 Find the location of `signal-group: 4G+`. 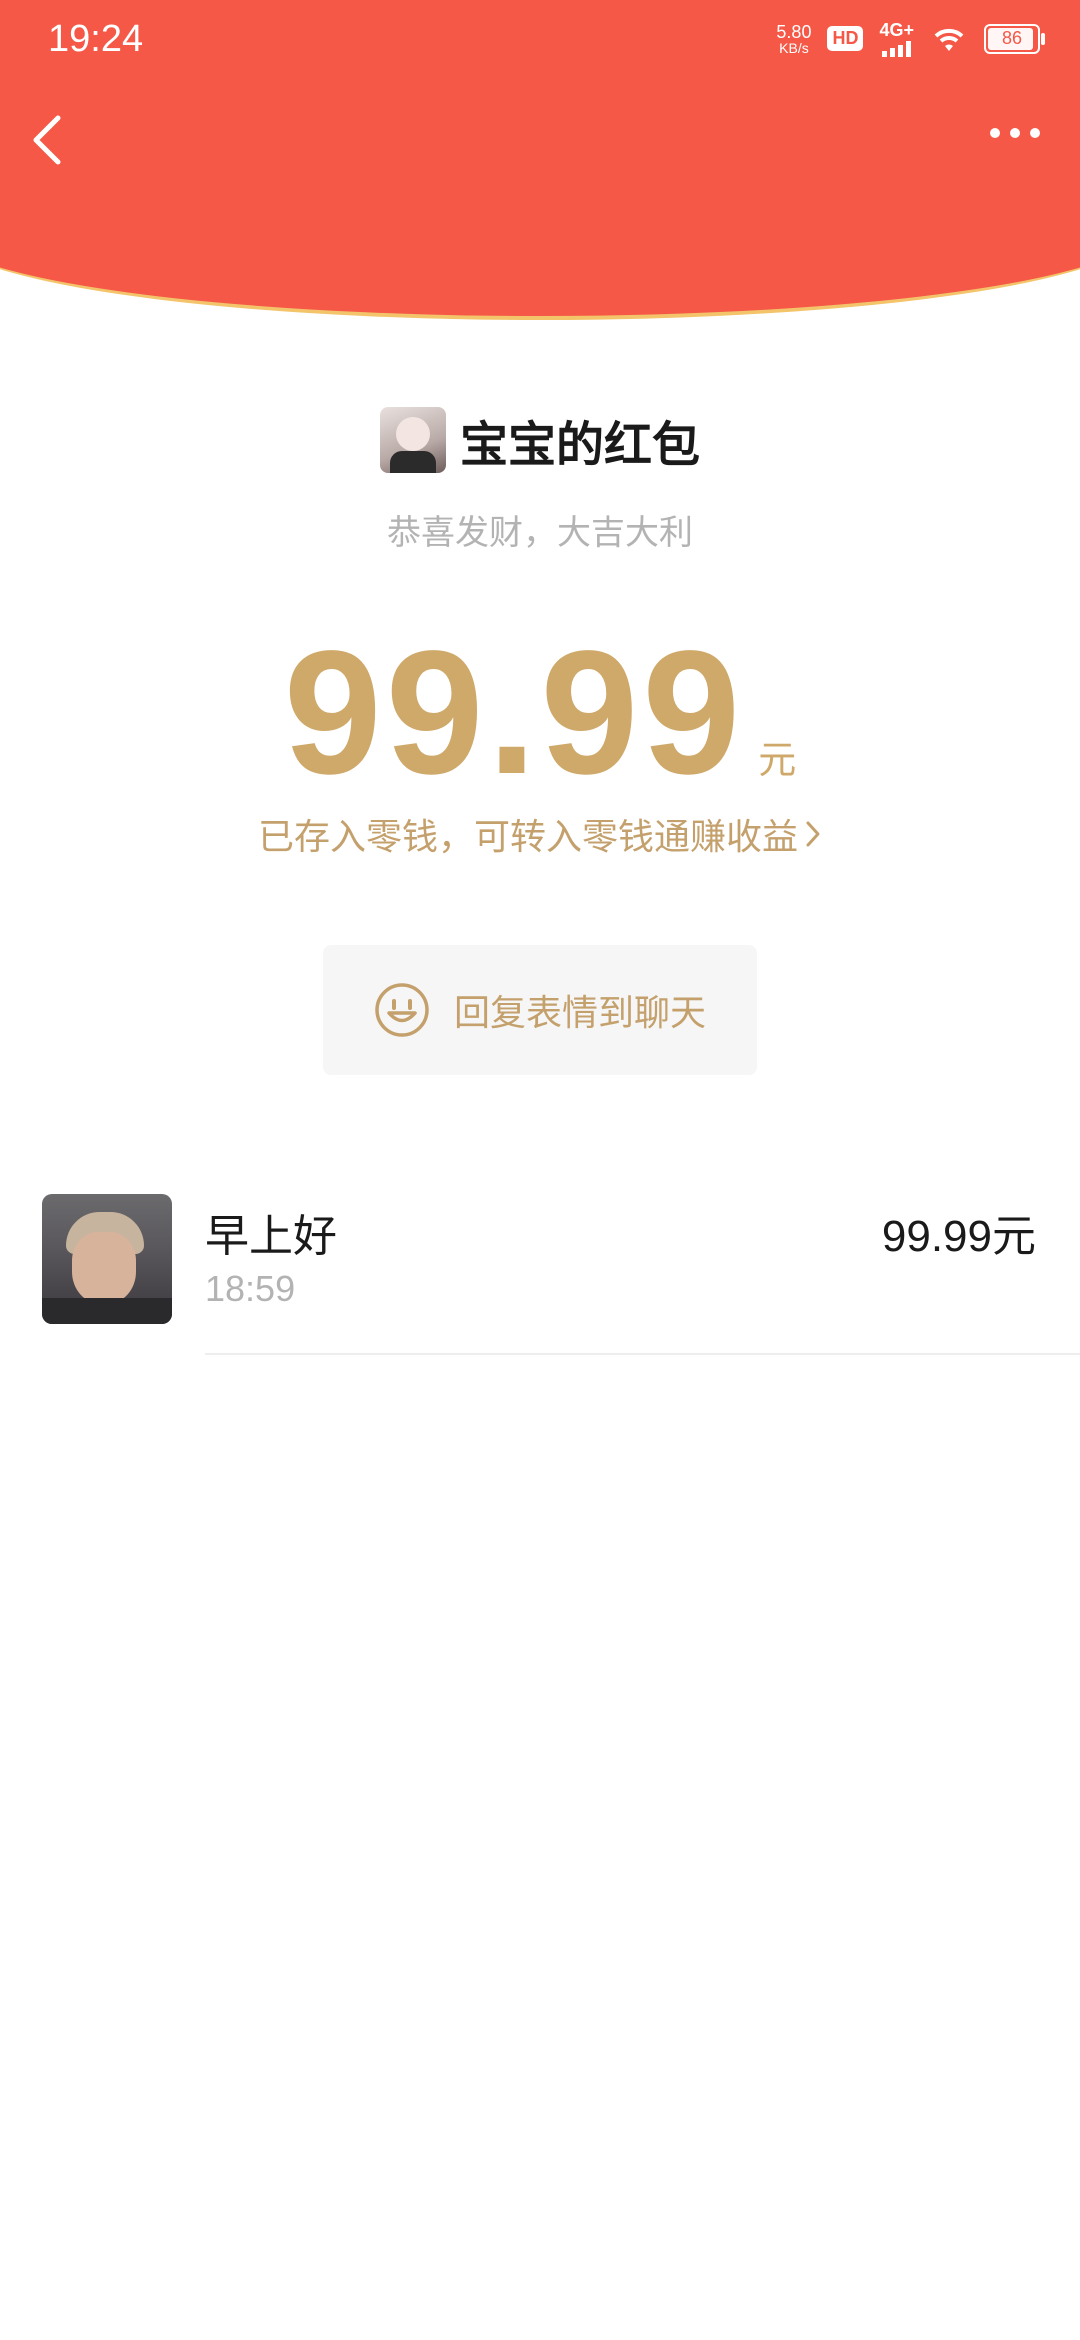

signal-group: 4G+ is located at coordinates (896, 38).